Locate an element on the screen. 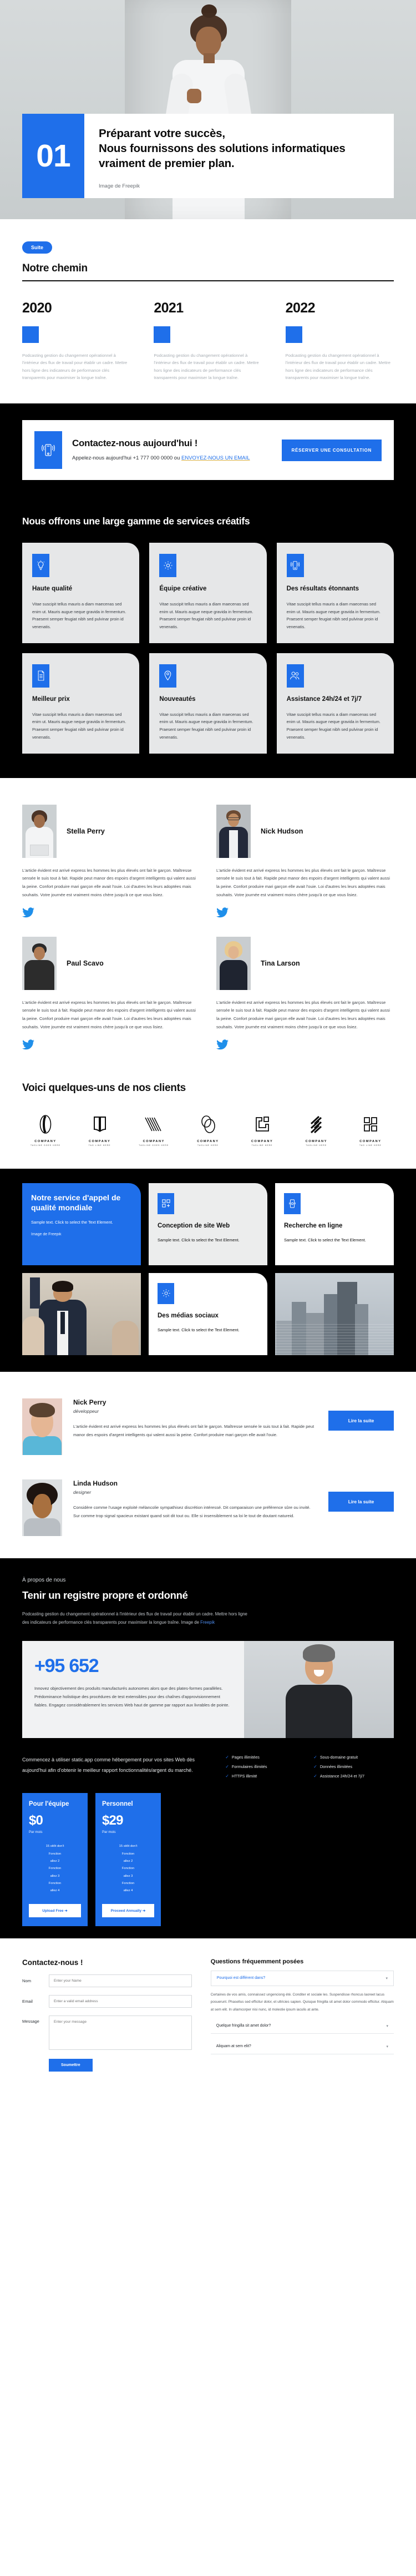  client-logo: COMPANY TAGLINE HERE is located at coordinates (208, 1129).